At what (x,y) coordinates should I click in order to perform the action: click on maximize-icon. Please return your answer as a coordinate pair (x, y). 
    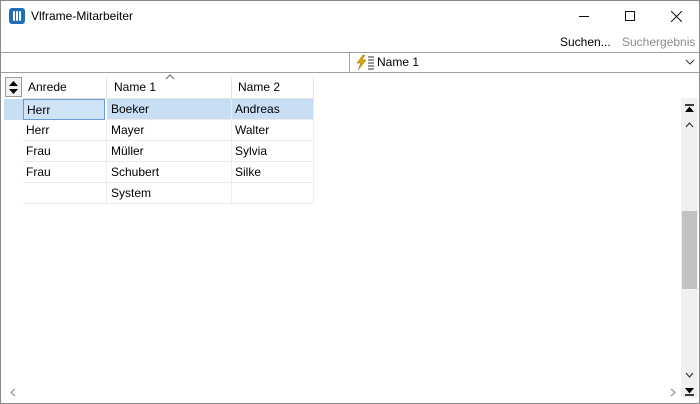
    Looking at the image, I should click on (630, 16).